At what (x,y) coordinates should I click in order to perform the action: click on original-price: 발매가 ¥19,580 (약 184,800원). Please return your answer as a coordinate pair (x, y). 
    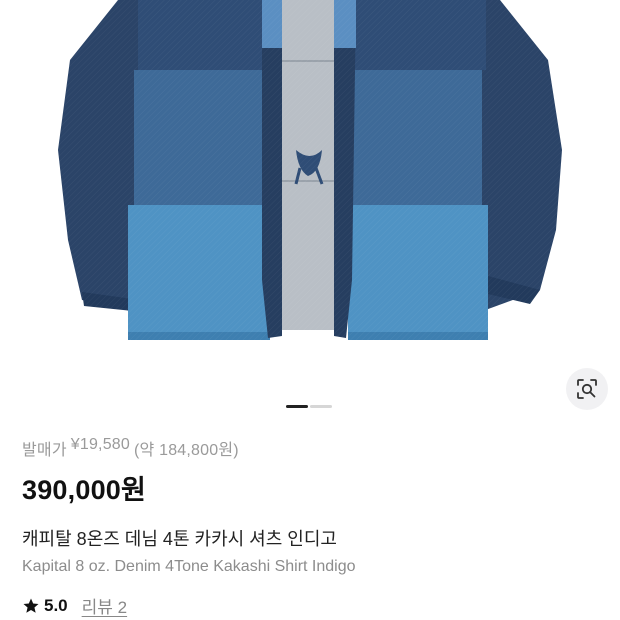
    Looking at the image, I should click on (310, 448).